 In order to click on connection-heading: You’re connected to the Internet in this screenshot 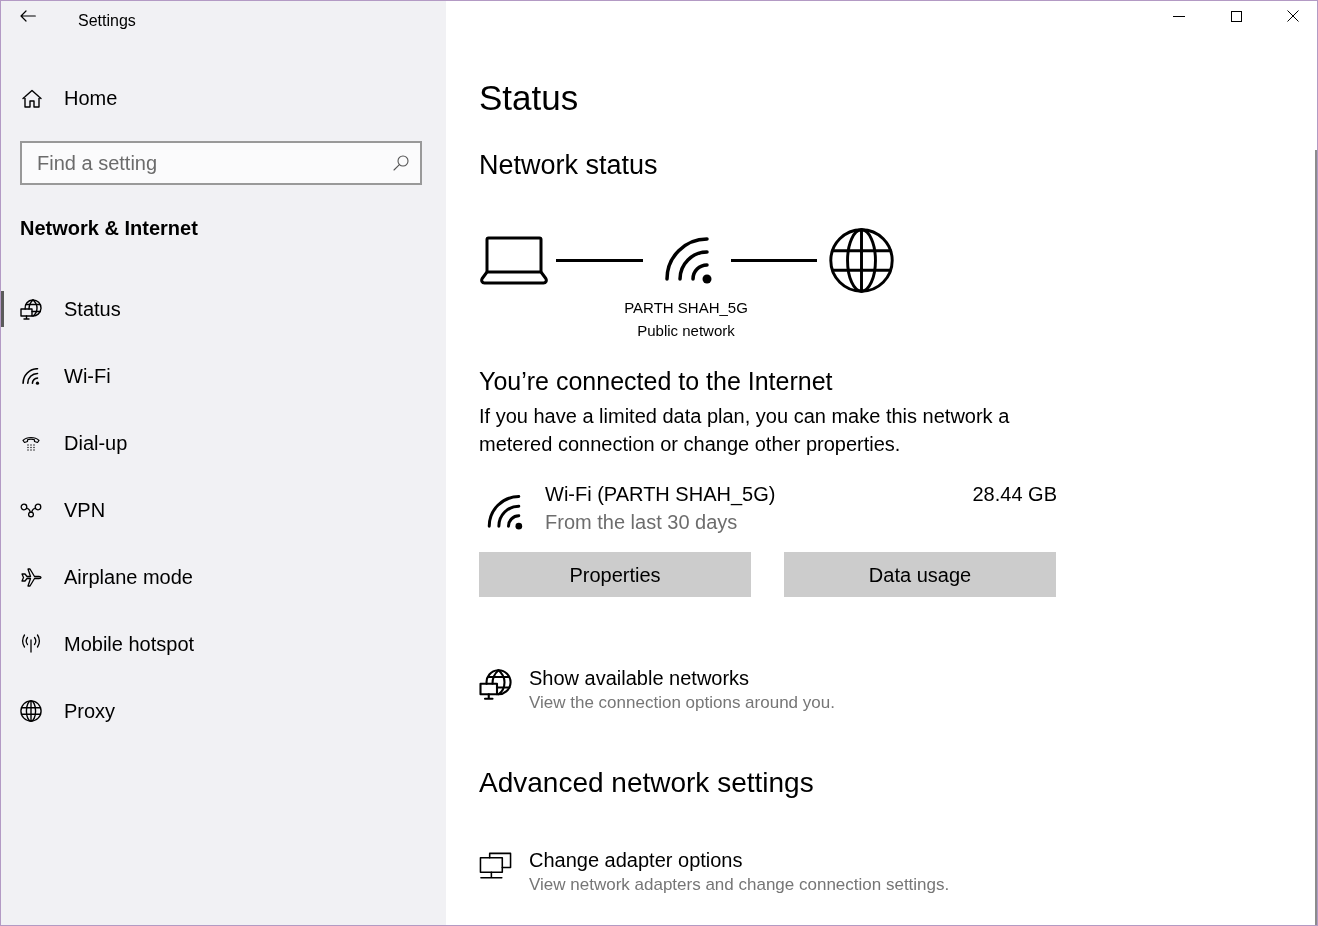, I will do `click(656, 381)`.